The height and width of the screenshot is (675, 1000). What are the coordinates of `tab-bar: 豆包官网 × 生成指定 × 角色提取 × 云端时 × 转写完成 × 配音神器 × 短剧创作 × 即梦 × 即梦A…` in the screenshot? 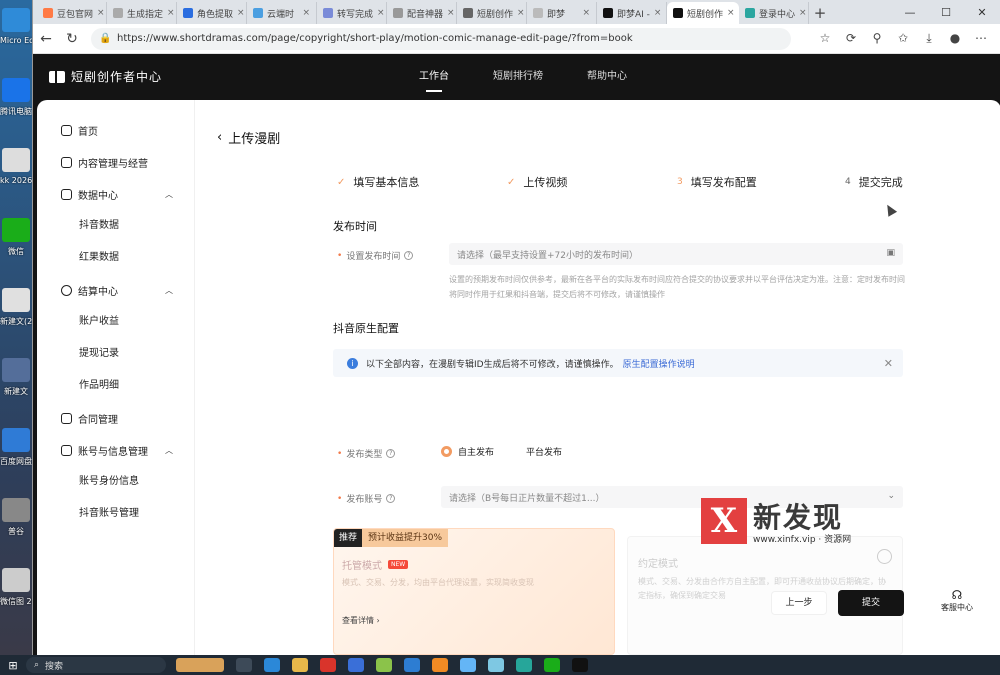 It's located at (516, 12).